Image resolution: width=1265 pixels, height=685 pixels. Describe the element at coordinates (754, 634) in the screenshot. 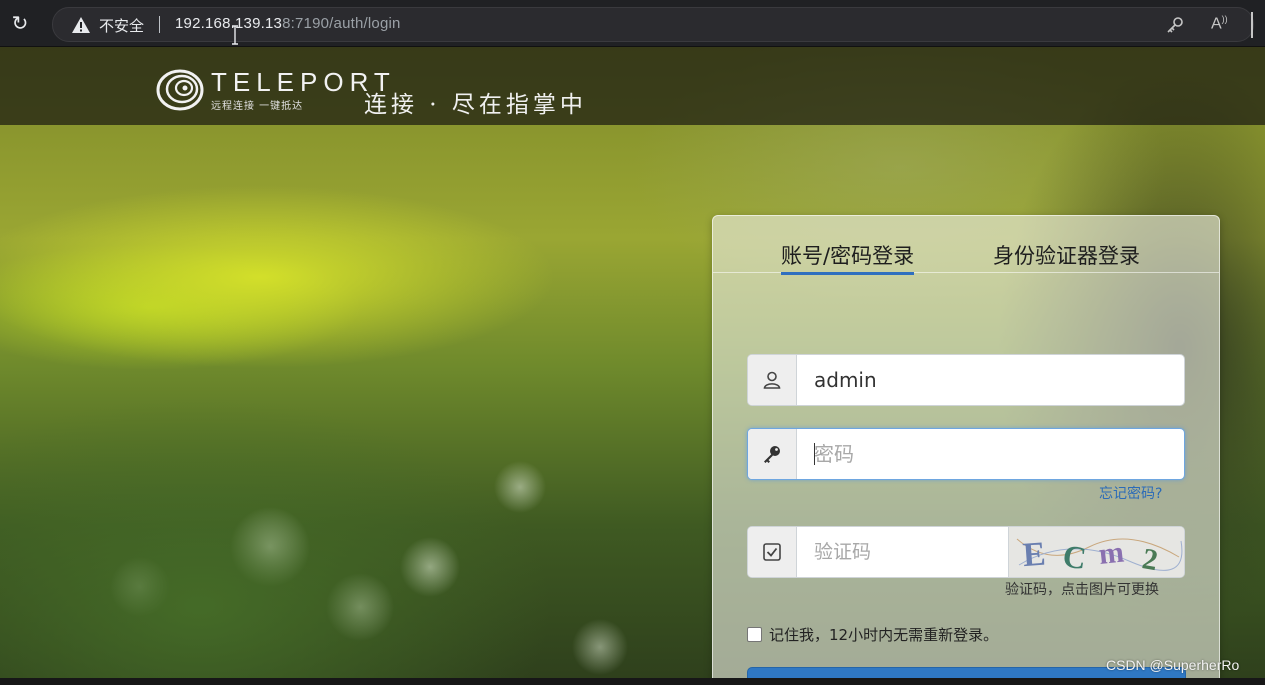

I see `remember-me-checkbox` at that location.